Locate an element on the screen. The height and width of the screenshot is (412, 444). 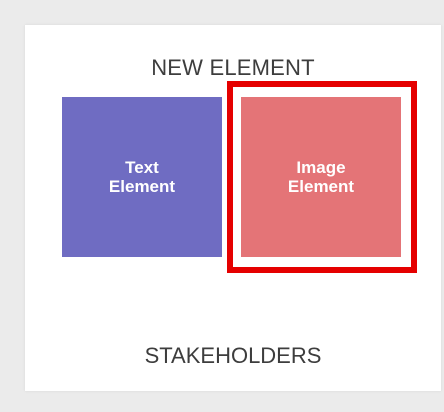
text-element-tile: Text Element is located at coordinates (142, 177).